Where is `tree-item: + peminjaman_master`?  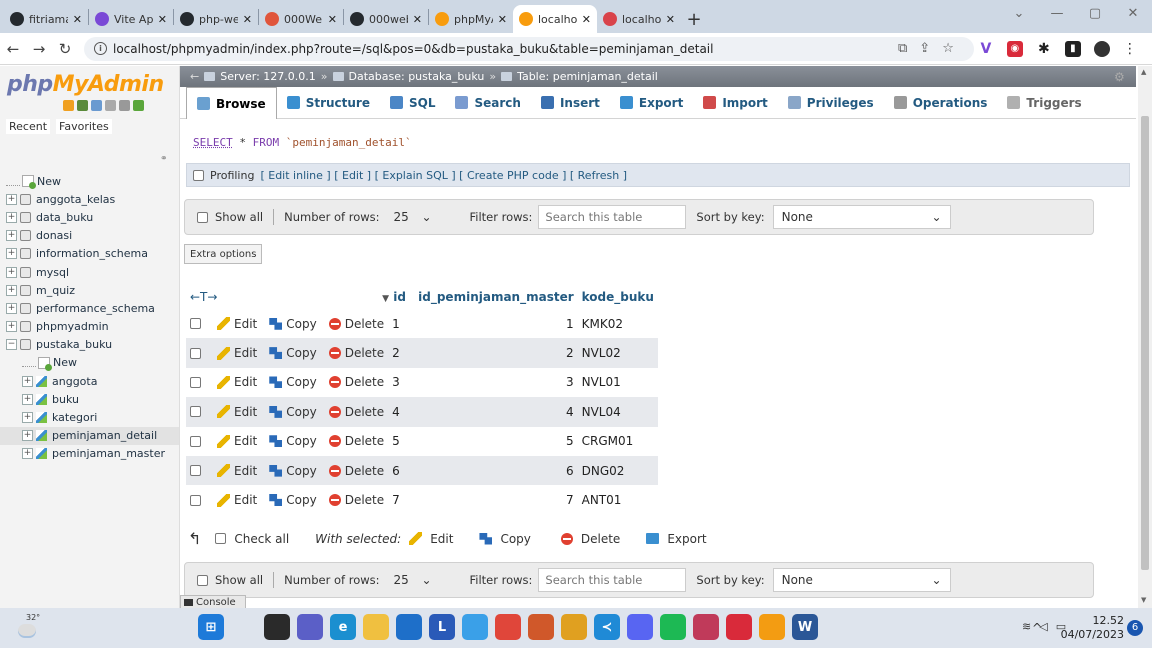
tree-item: + peminjaman_master is located at coordinates (89, 454).